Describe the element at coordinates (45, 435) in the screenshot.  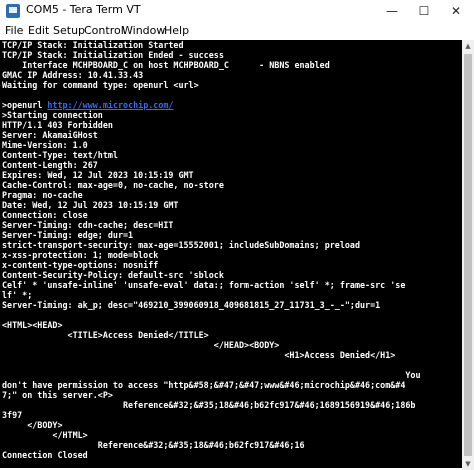
I see `terminal-line: </HTML>` at that location.